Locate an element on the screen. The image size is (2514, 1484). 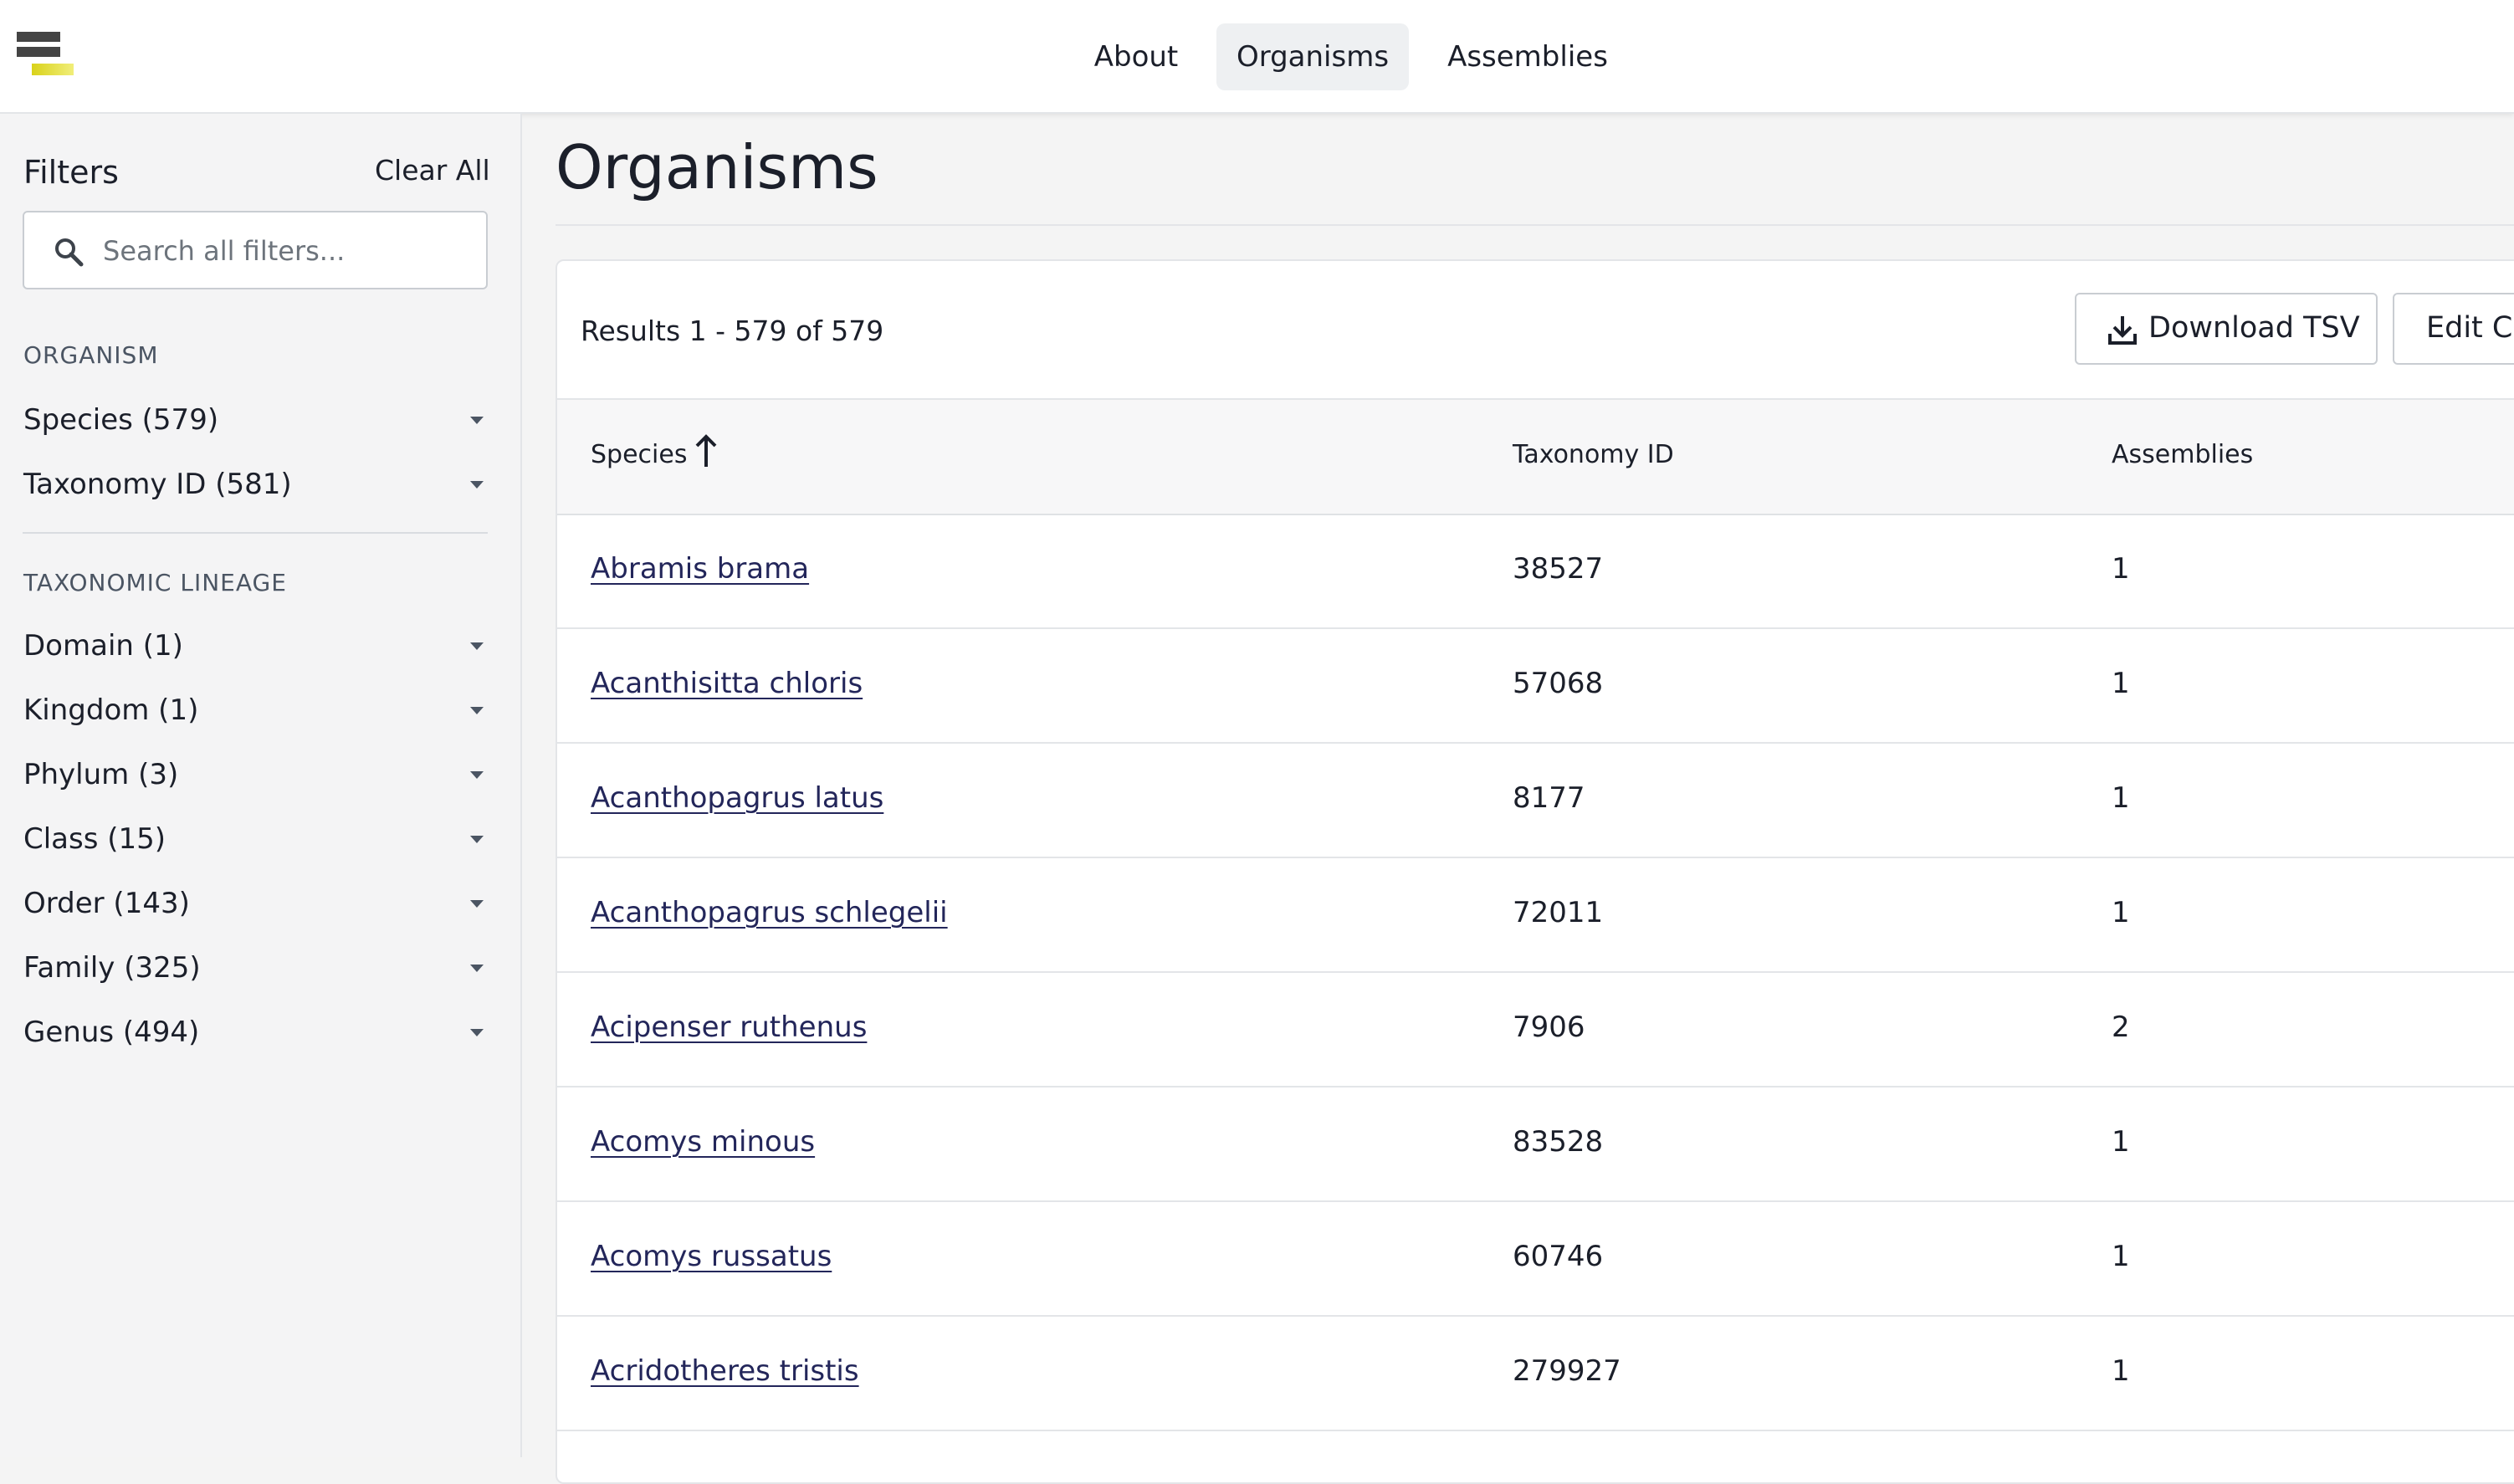
taxonomy-id-cell: 279927 is located at coordinates (1567, 1371).